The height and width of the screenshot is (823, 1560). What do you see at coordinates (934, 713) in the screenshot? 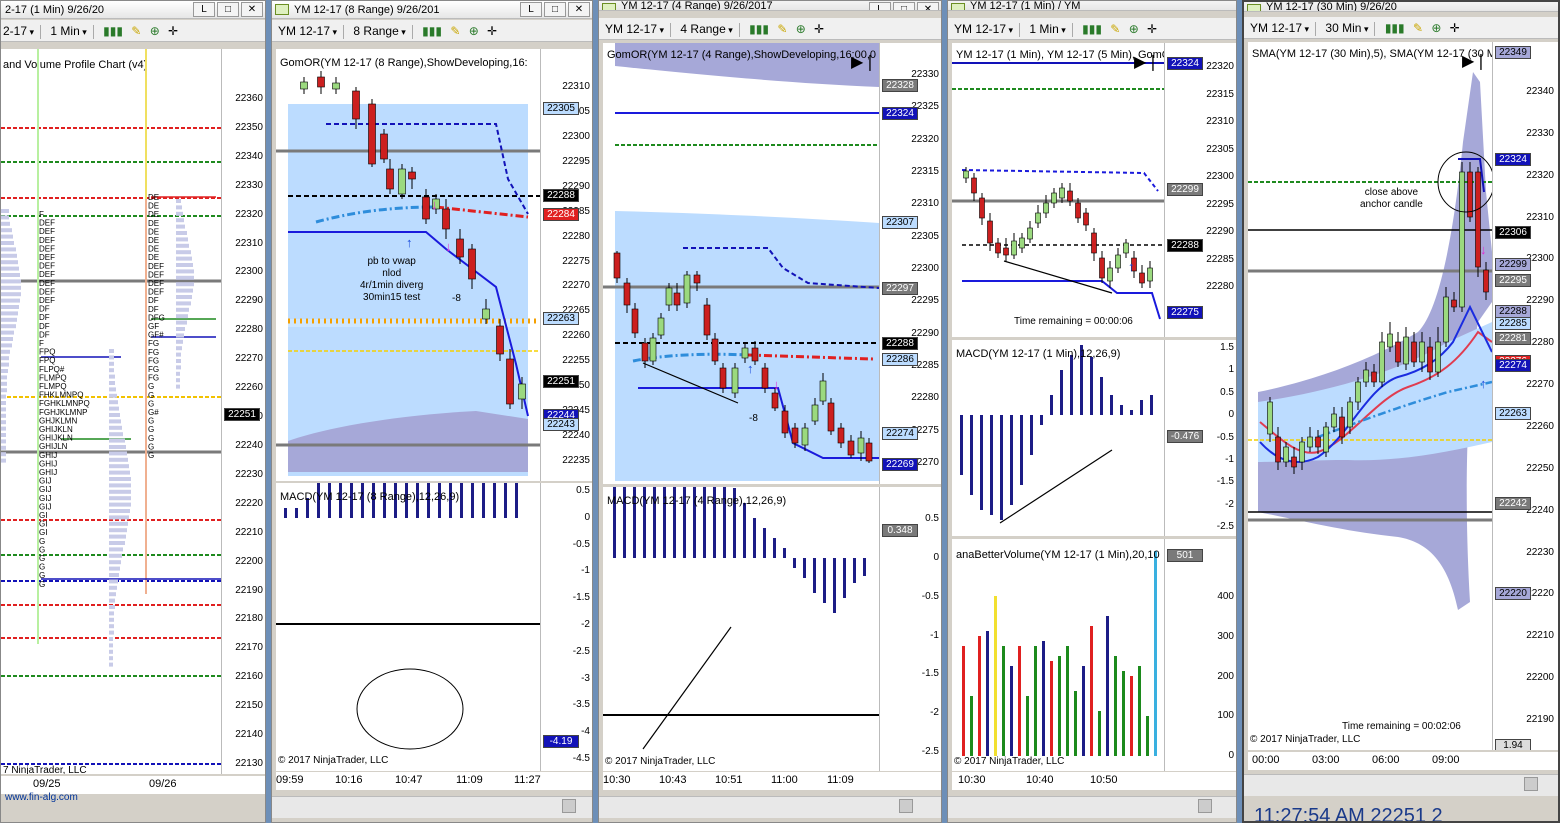
I see `axis-tick-label: -2` at bounding box center [934, 713].